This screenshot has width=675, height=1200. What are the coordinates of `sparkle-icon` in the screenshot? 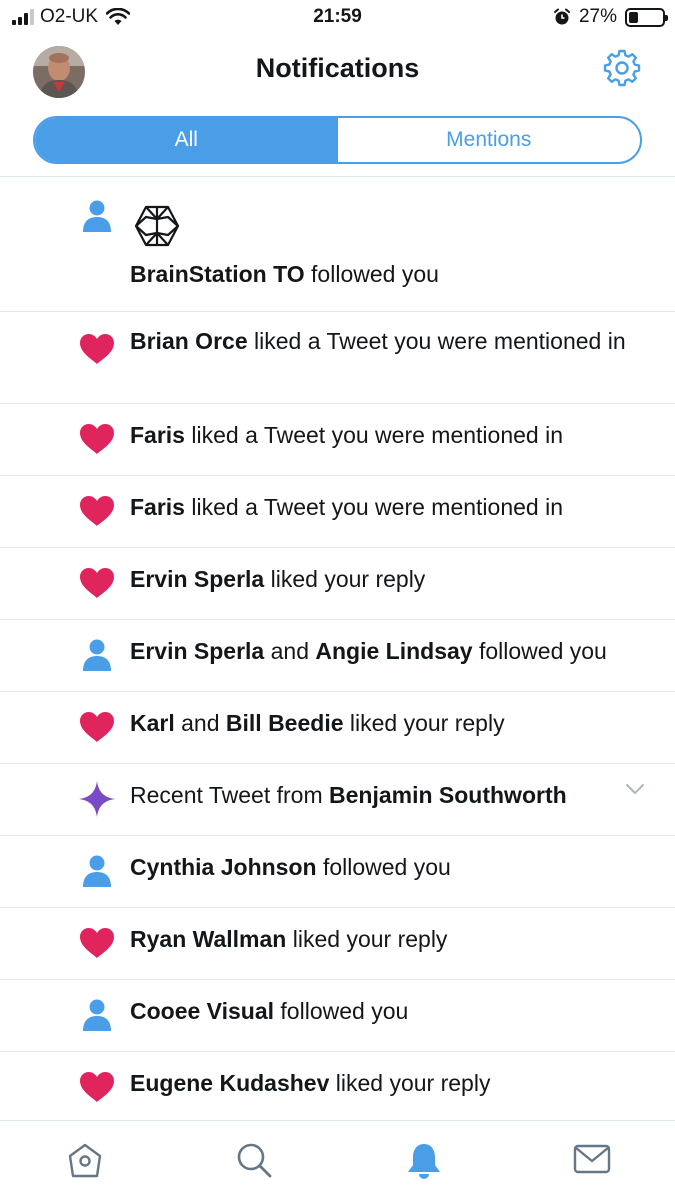 It's located at (97, 799).